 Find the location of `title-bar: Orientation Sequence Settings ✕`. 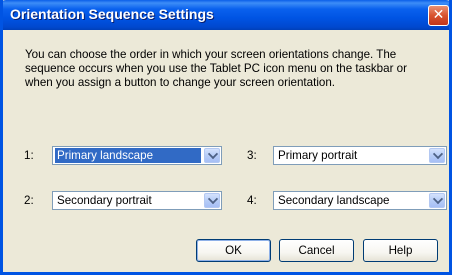

title-bar: Orientation Sequence Settings ✕ is located at coordinates (226, 15).